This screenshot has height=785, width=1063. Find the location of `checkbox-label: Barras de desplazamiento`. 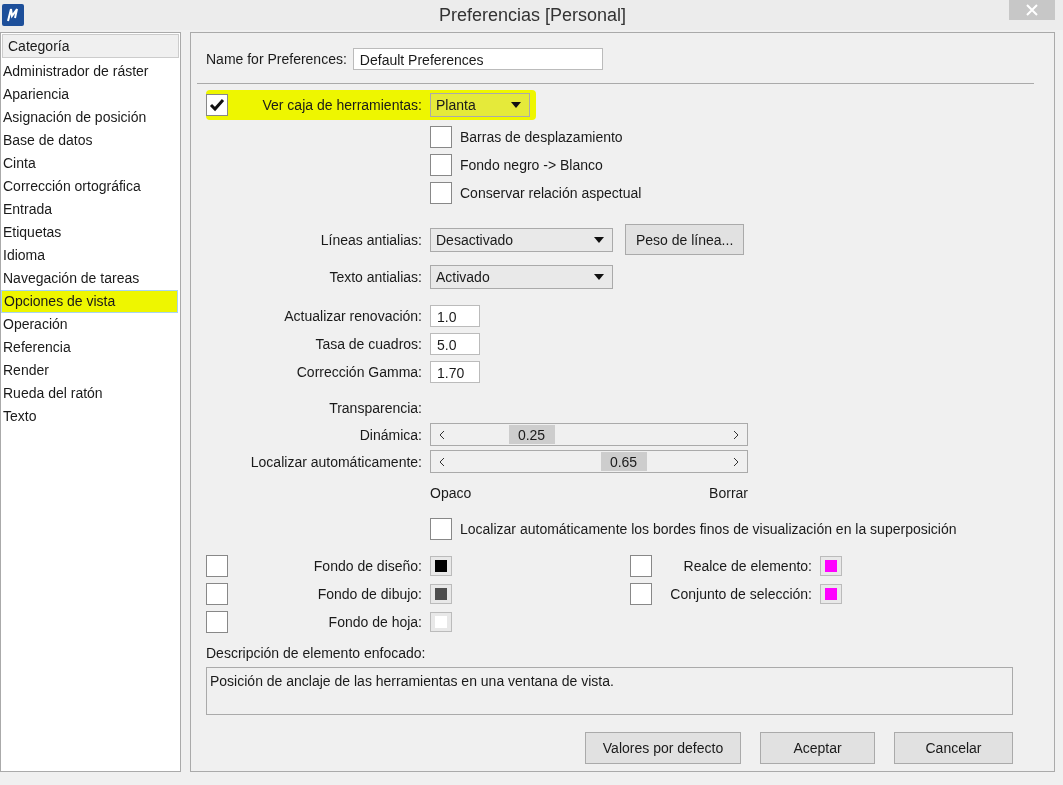

checkbox-label: Barras de desplazamiento is located at coordinates (541, 137).